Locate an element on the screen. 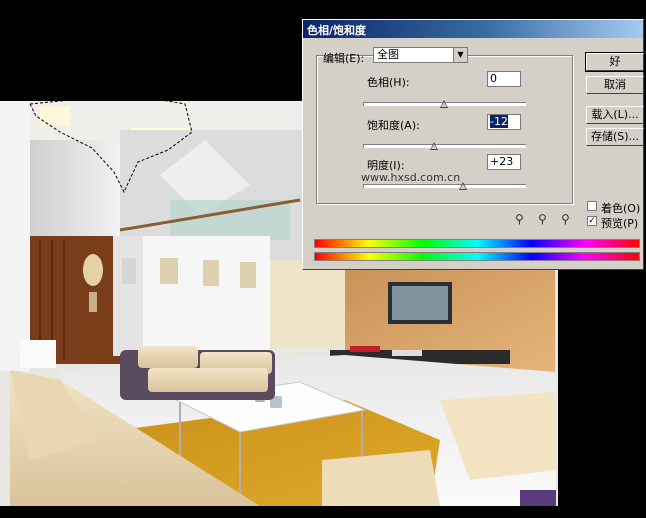  output-color-bar is located at coordinates (477, 256).